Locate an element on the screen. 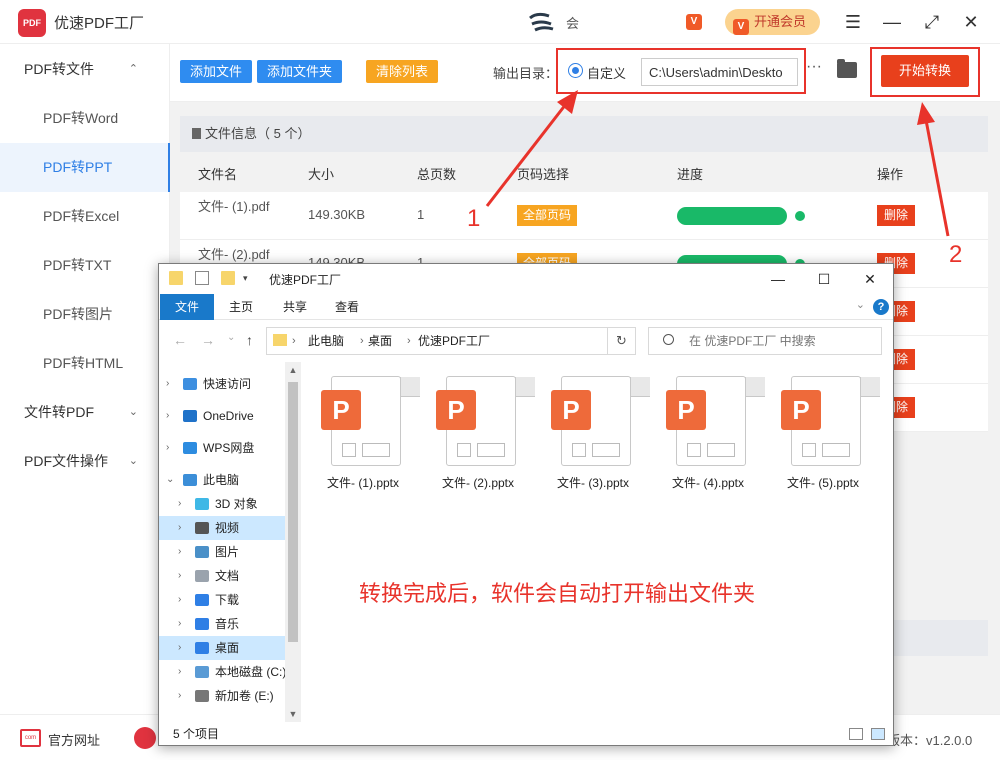 The height and width of the screenshot is (760, 1000). tree-item: › 下载 is located at coordinates (222, 600).